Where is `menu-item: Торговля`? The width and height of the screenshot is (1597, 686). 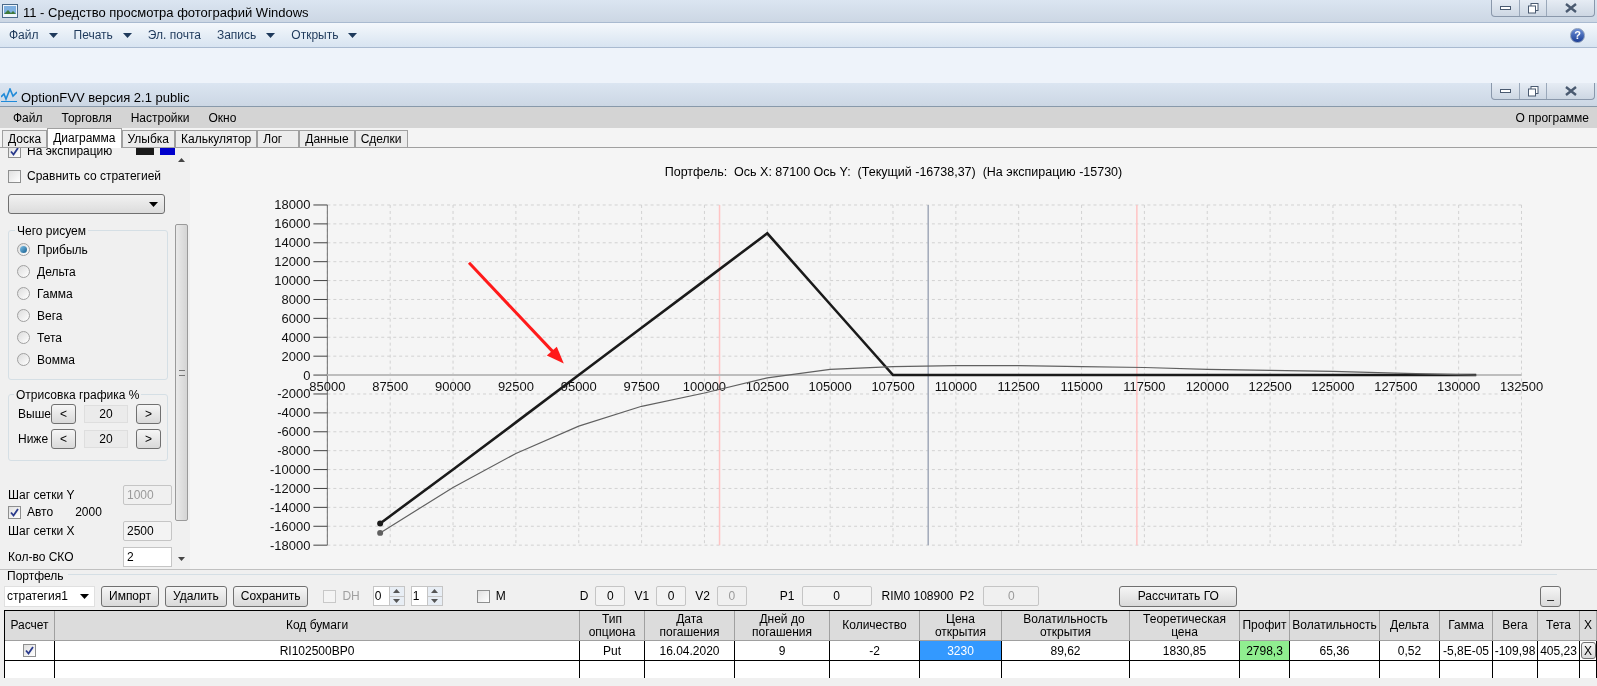
menu-item: Торговля is located at coordinates (86, 117).